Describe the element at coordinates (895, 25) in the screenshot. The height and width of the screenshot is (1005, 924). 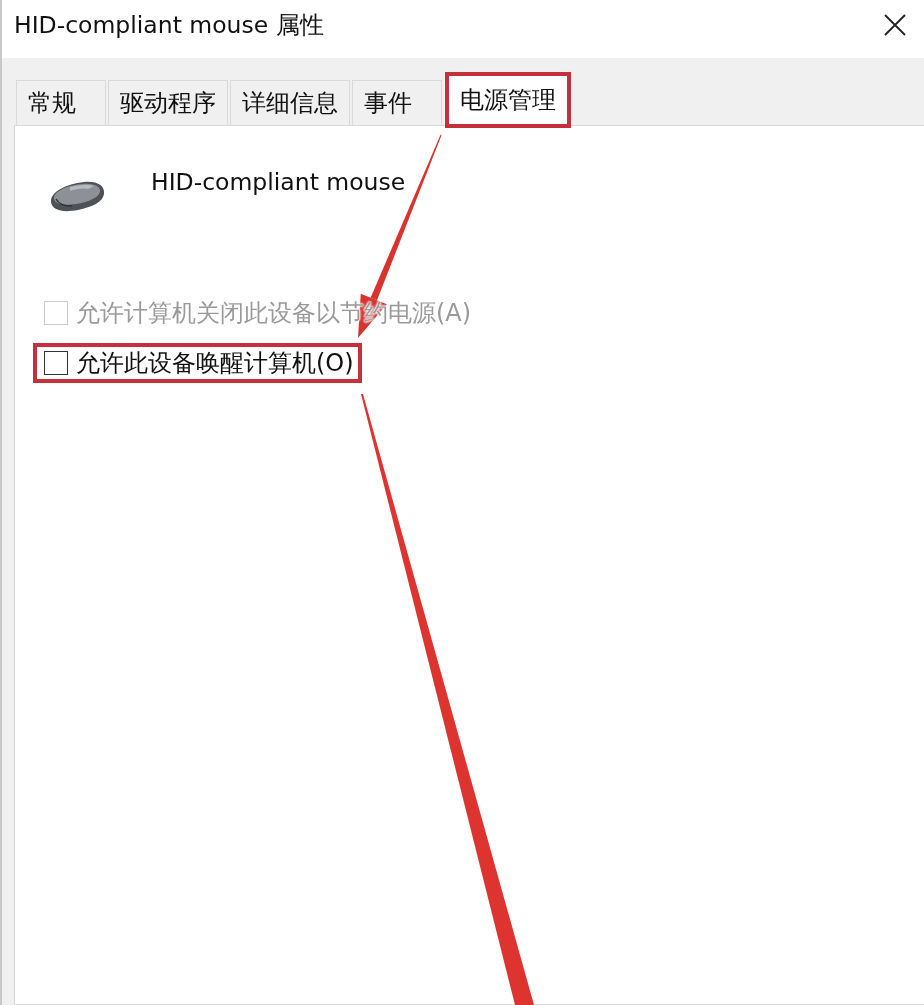
I see `close-icon` at that location.